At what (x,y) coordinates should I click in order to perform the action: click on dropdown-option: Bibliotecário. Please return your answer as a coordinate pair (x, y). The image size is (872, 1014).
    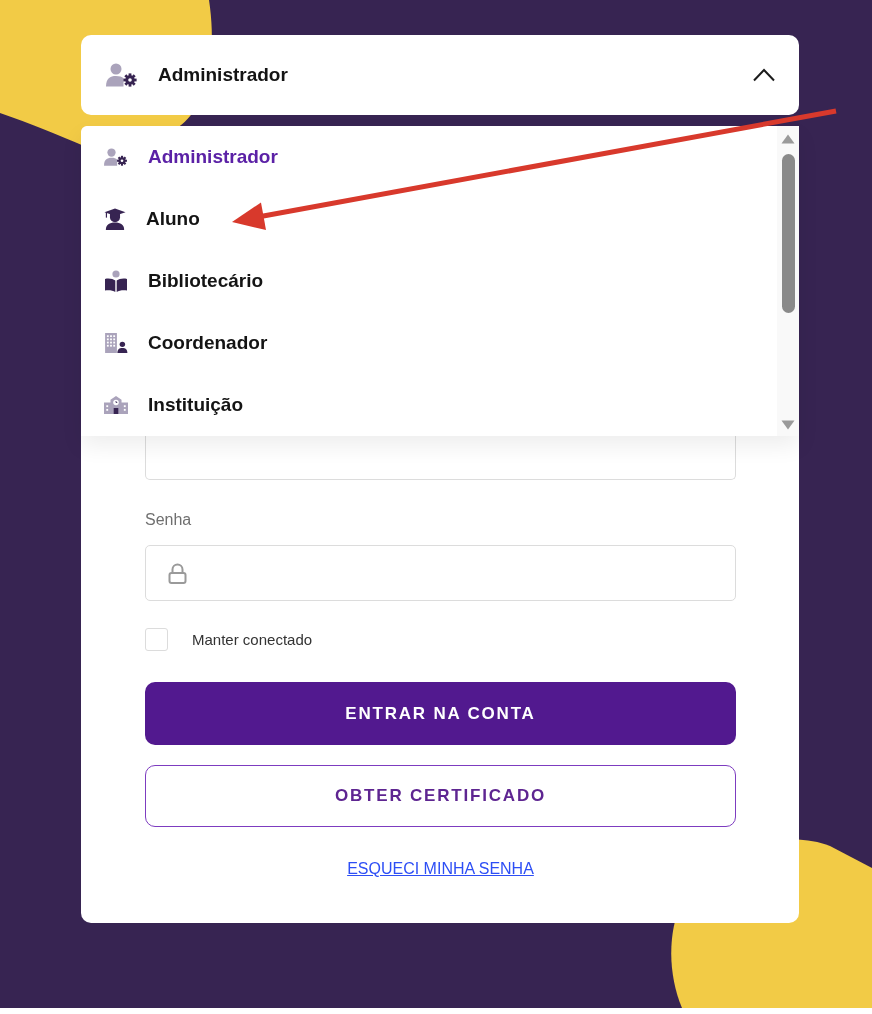
    Looking at the image, I should click on (429, 281).